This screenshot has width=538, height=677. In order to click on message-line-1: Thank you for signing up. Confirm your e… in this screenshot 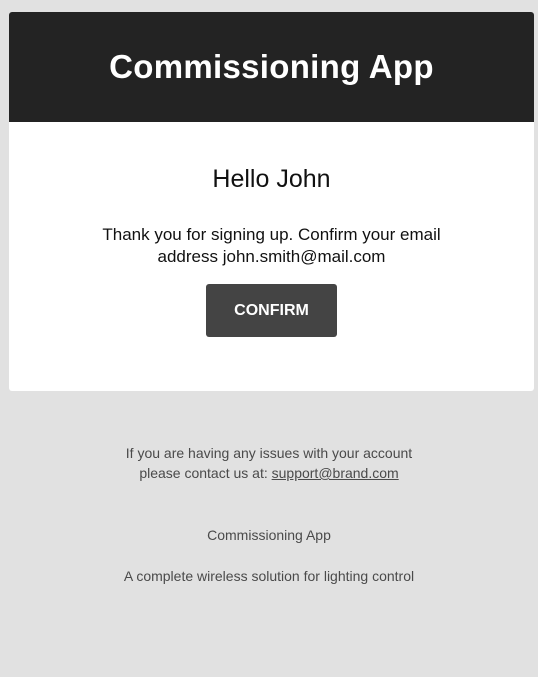, I will do `click(271, 234)`.